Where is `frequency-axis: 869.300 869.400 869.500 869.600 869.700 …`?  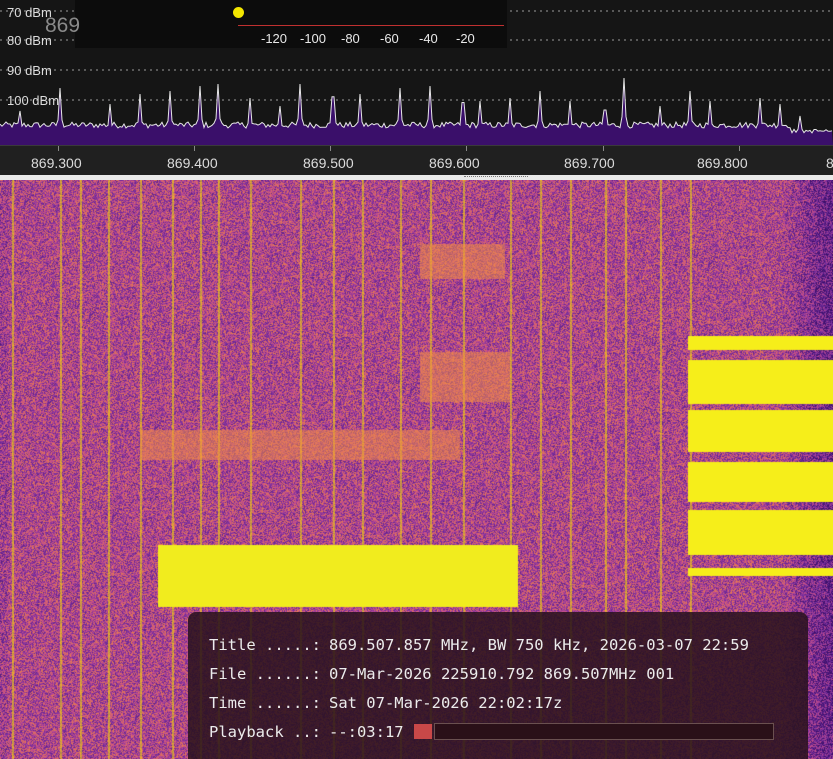
frequency-axis: 869.300 869.400 869.500 869.600 869.700 … is located at coordinates (416, 160).